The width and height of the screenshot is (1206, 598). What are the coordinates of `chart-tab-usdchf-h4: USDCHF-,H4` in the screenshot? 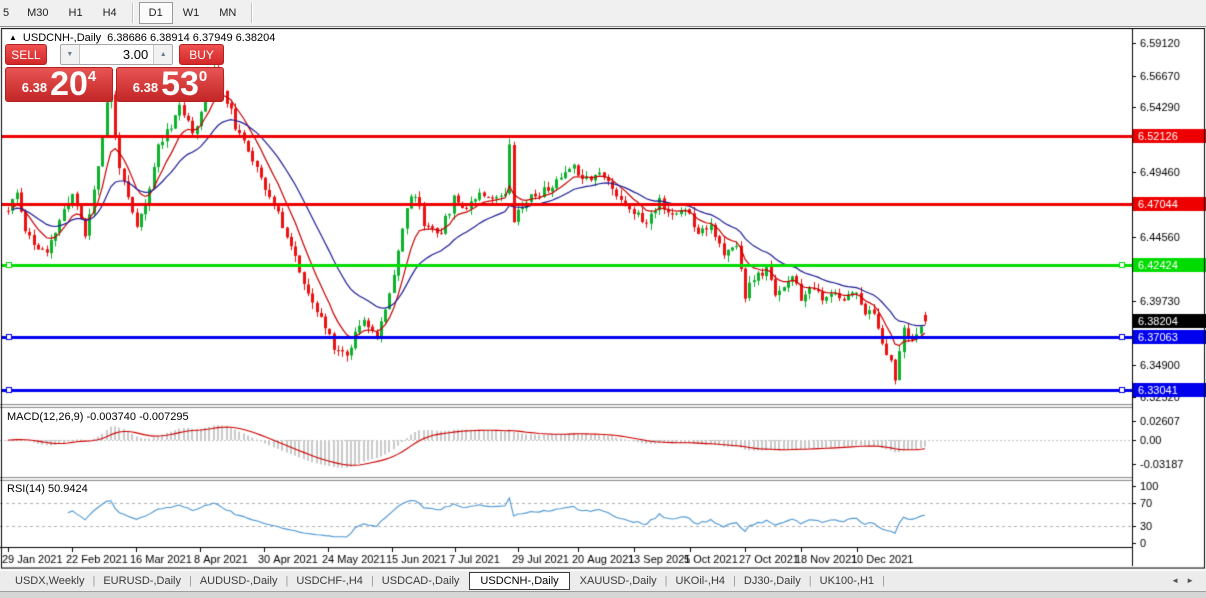 It's located at (329, 581).